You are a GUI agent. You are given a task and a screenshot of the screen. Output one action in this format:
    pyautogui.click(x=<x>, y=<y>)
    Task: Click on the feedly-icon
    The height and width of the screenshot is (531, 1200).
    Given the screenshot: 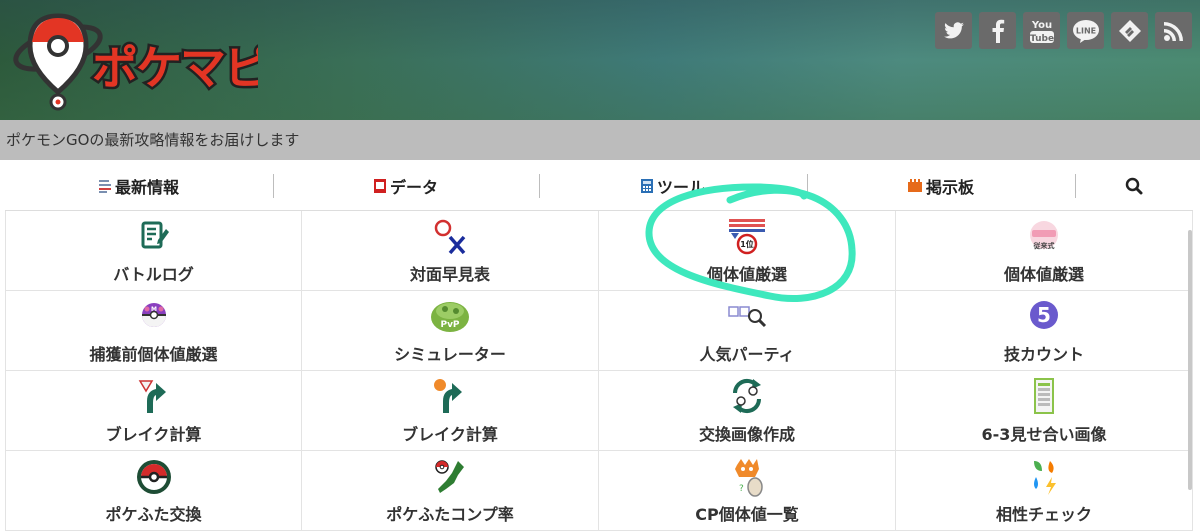 What is the action you would take?
    pyautogui.click(x=1129, y=30)
    